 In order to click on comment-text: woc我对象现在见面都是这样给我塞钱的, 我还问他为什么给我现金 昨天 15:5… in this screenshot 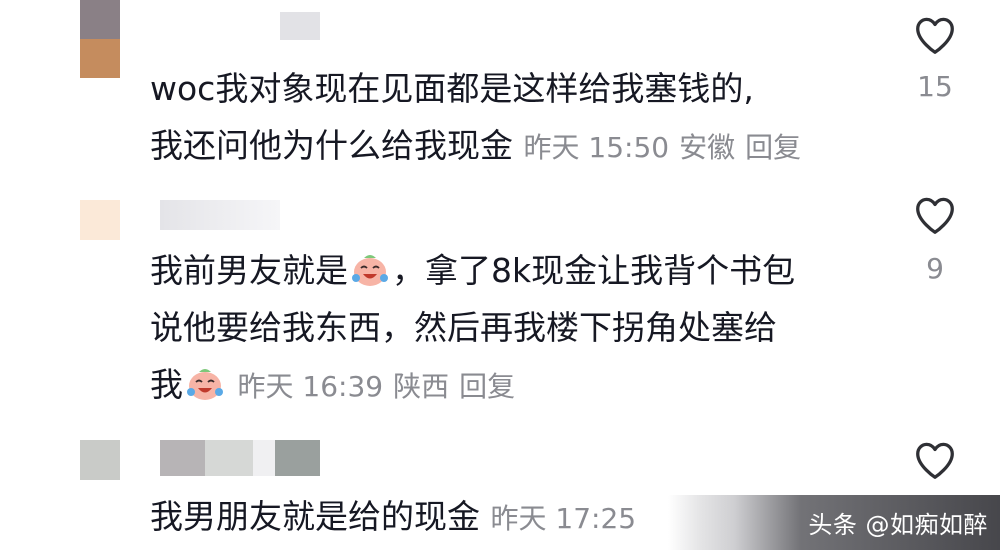, I will do `click(480, 118)`.